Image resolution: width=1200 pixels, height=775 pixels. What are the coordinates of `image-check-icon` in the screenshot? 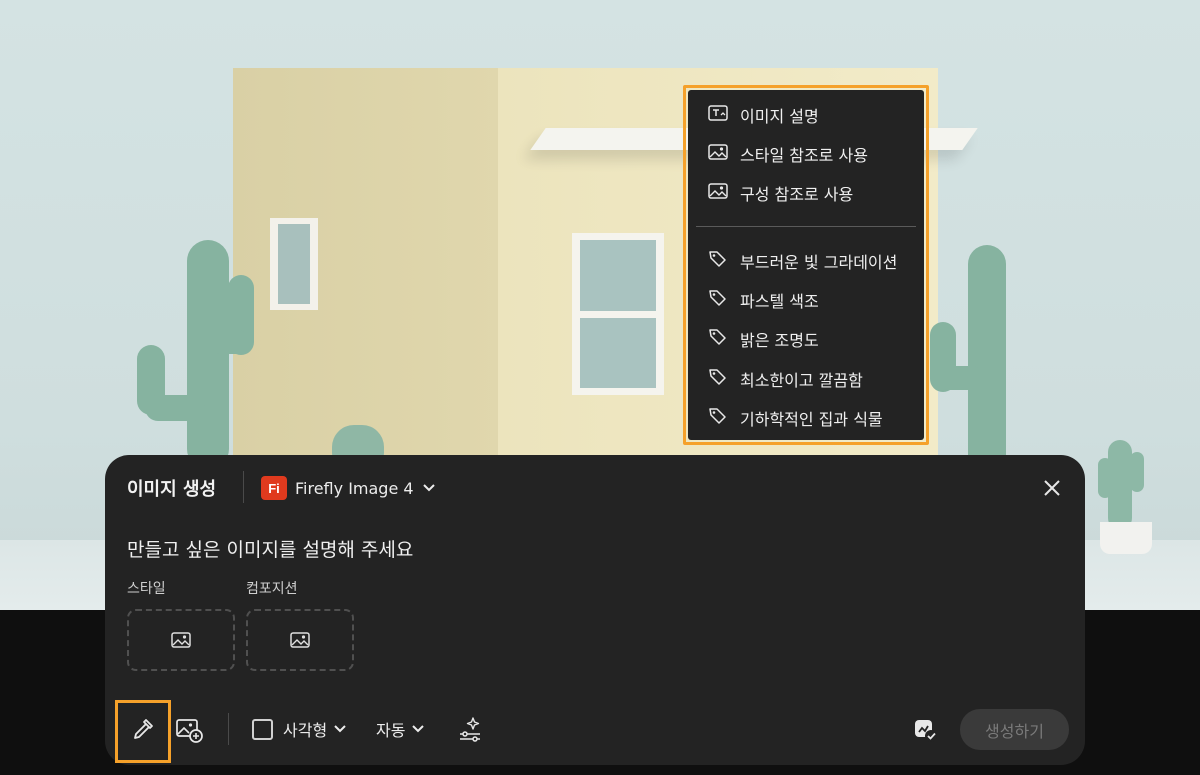 It's located at (926, 731).